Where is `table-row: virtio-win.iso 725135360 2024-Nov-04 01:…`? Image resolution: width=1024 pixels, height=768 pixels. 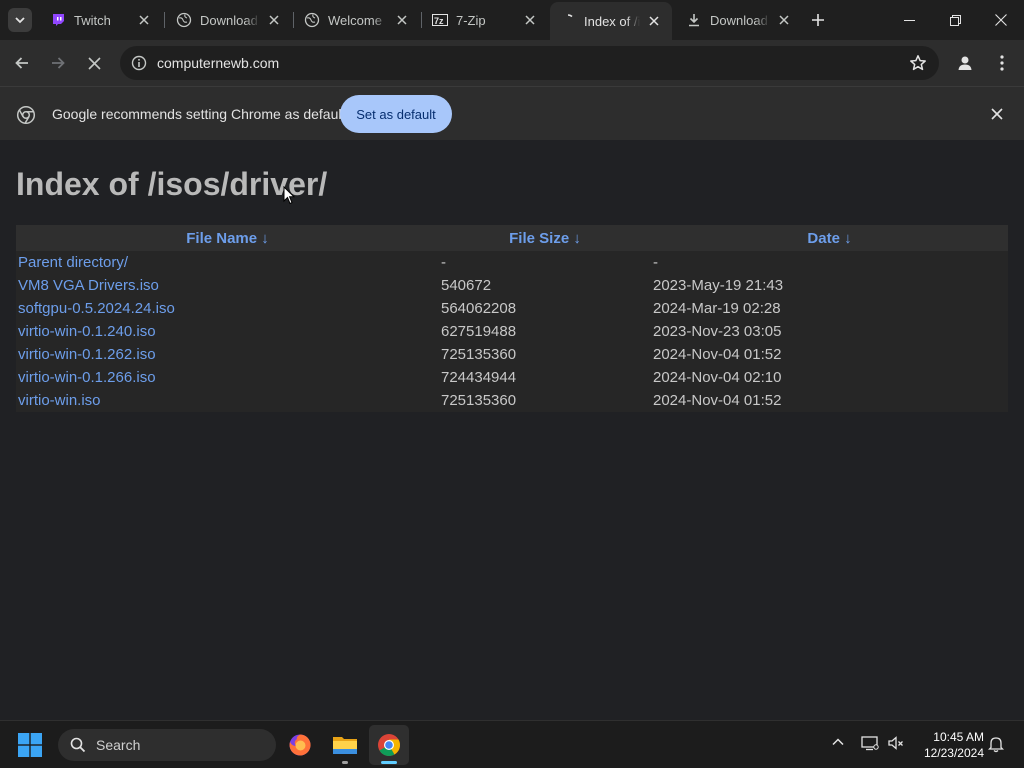
table-row: virtio-win.iso 725135360 2024-Nov-04 01:… is located at coordinates (512, 400).